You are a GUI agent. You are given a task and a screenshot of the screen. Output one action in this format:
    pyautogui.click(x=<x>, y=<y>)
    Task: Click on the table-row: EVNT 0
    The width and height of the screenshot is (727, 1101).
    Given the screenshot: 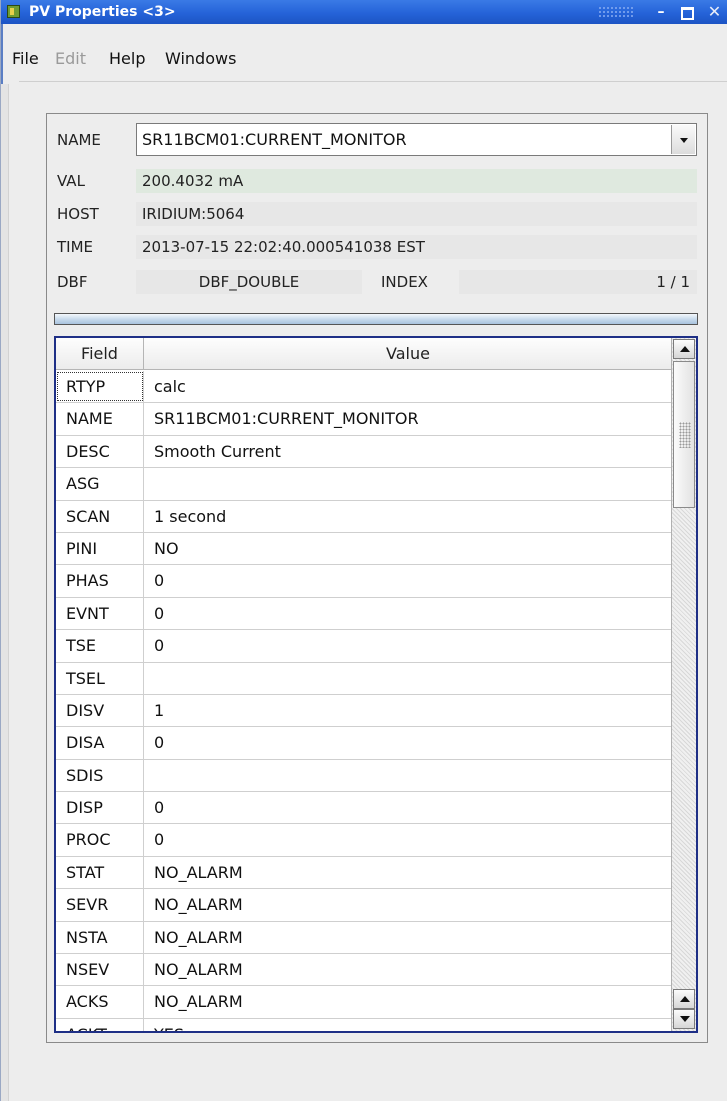 What is the action you would take?
    pyautogui.click(x=363, y=614)
    